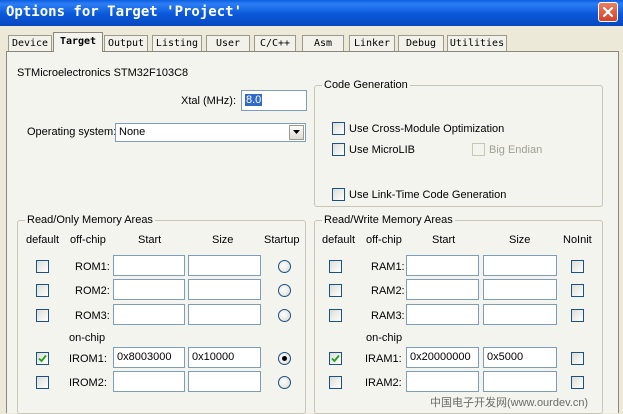  I want to click on rom3-default-checkbox, so click(42, 315).